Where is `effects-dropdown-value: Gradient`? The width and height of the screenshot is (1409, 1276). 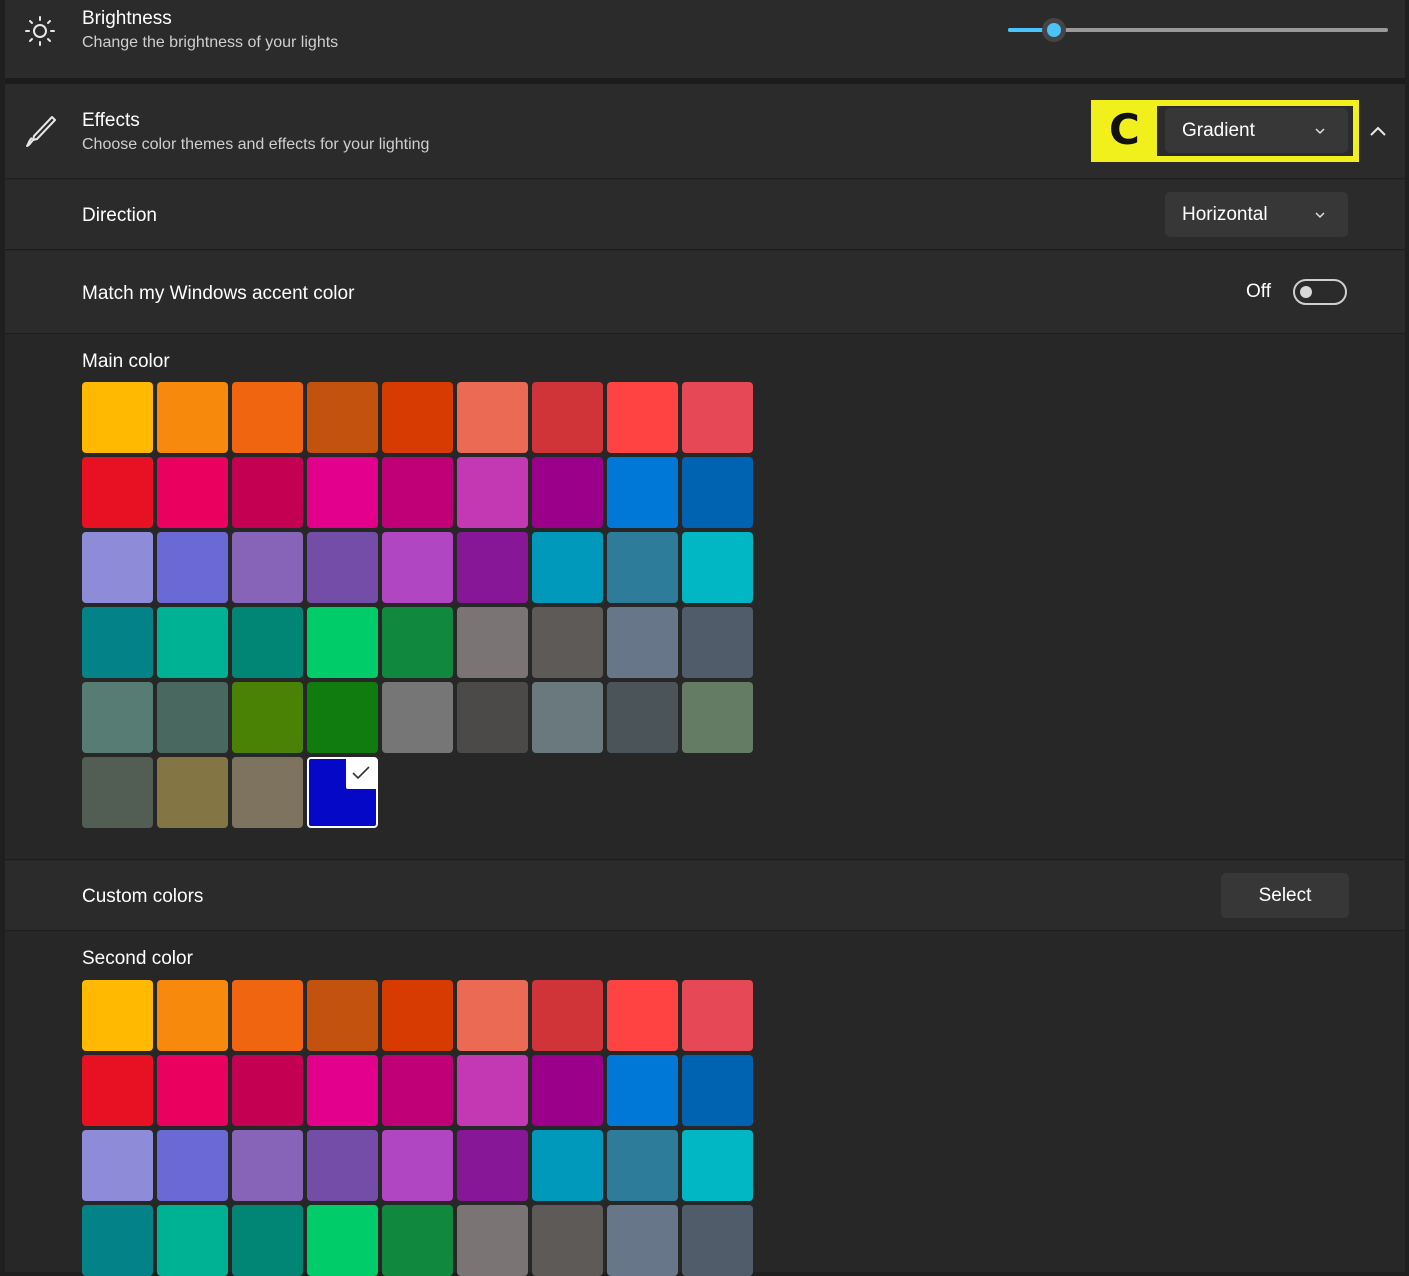 effects-dropdown-value: Gradient is located at coordinates (1218, 130).